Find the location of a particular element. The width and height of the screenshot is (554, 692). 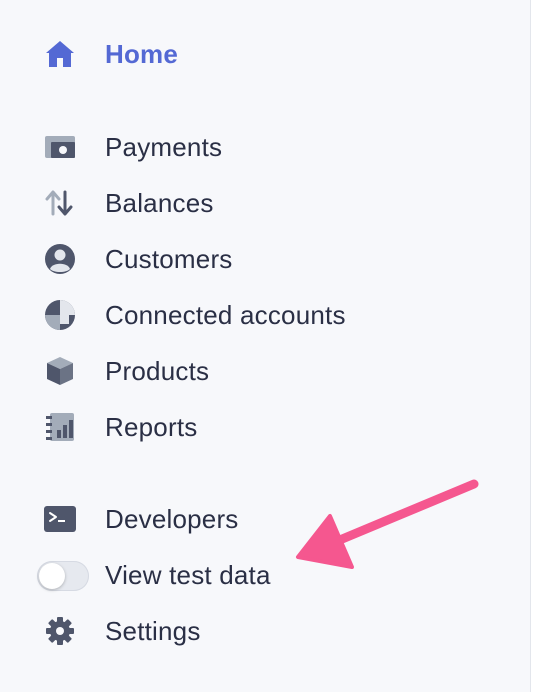

customers-icon is located at coordinates (60, 259).